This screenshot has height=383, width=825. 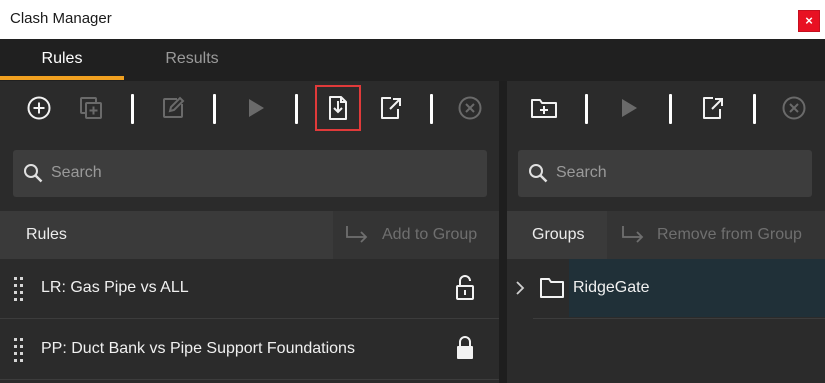 What do you see at coordinates (465, 288) in the screenshot?
I see `unlocked-icon` at bounding box center [465, 288].